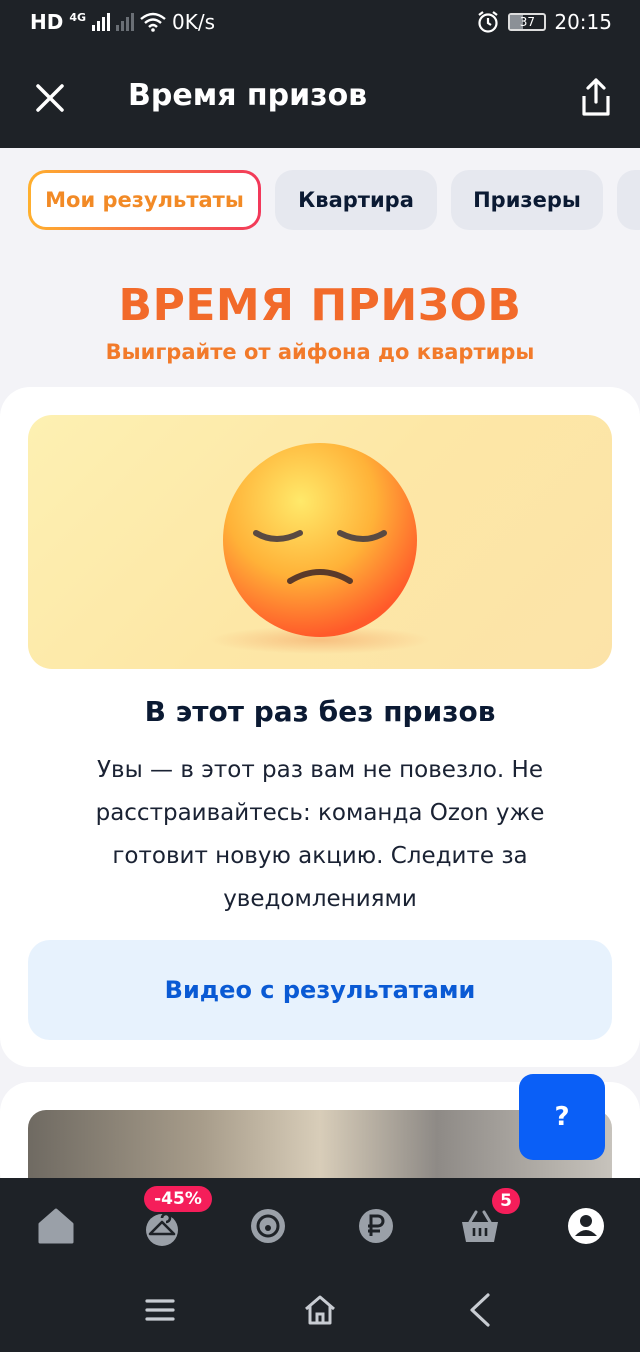  I want to click on system-nav, so click(320, 1314).